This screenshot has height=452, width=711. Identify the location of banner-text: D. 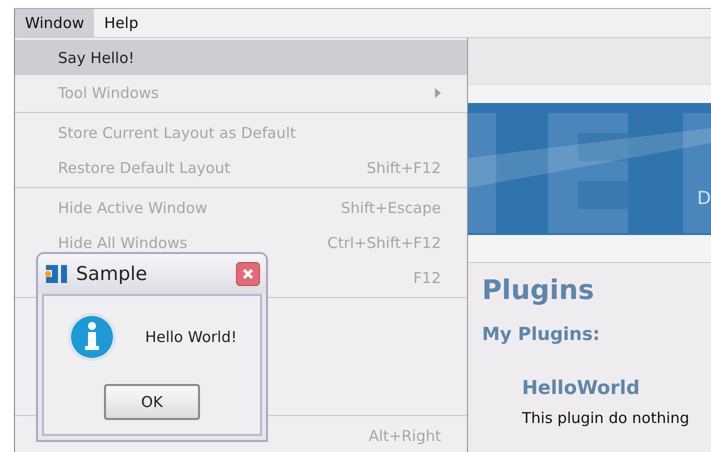
(704, 198).